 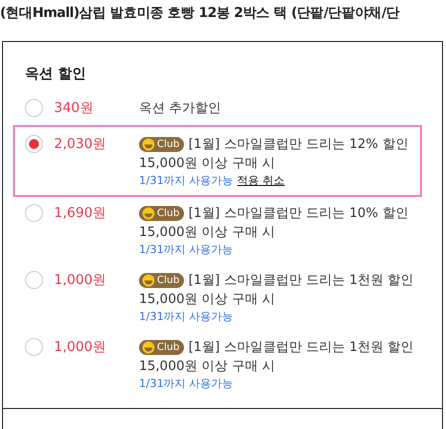 What do you see at coordinates (200, 13) in the screenshot?
I see `product-title: (현대Hmall)삼립 발효미종 호빵 12봉 2박스 택 (단팥/단팥야채/단` at bounding box center [200, 13].